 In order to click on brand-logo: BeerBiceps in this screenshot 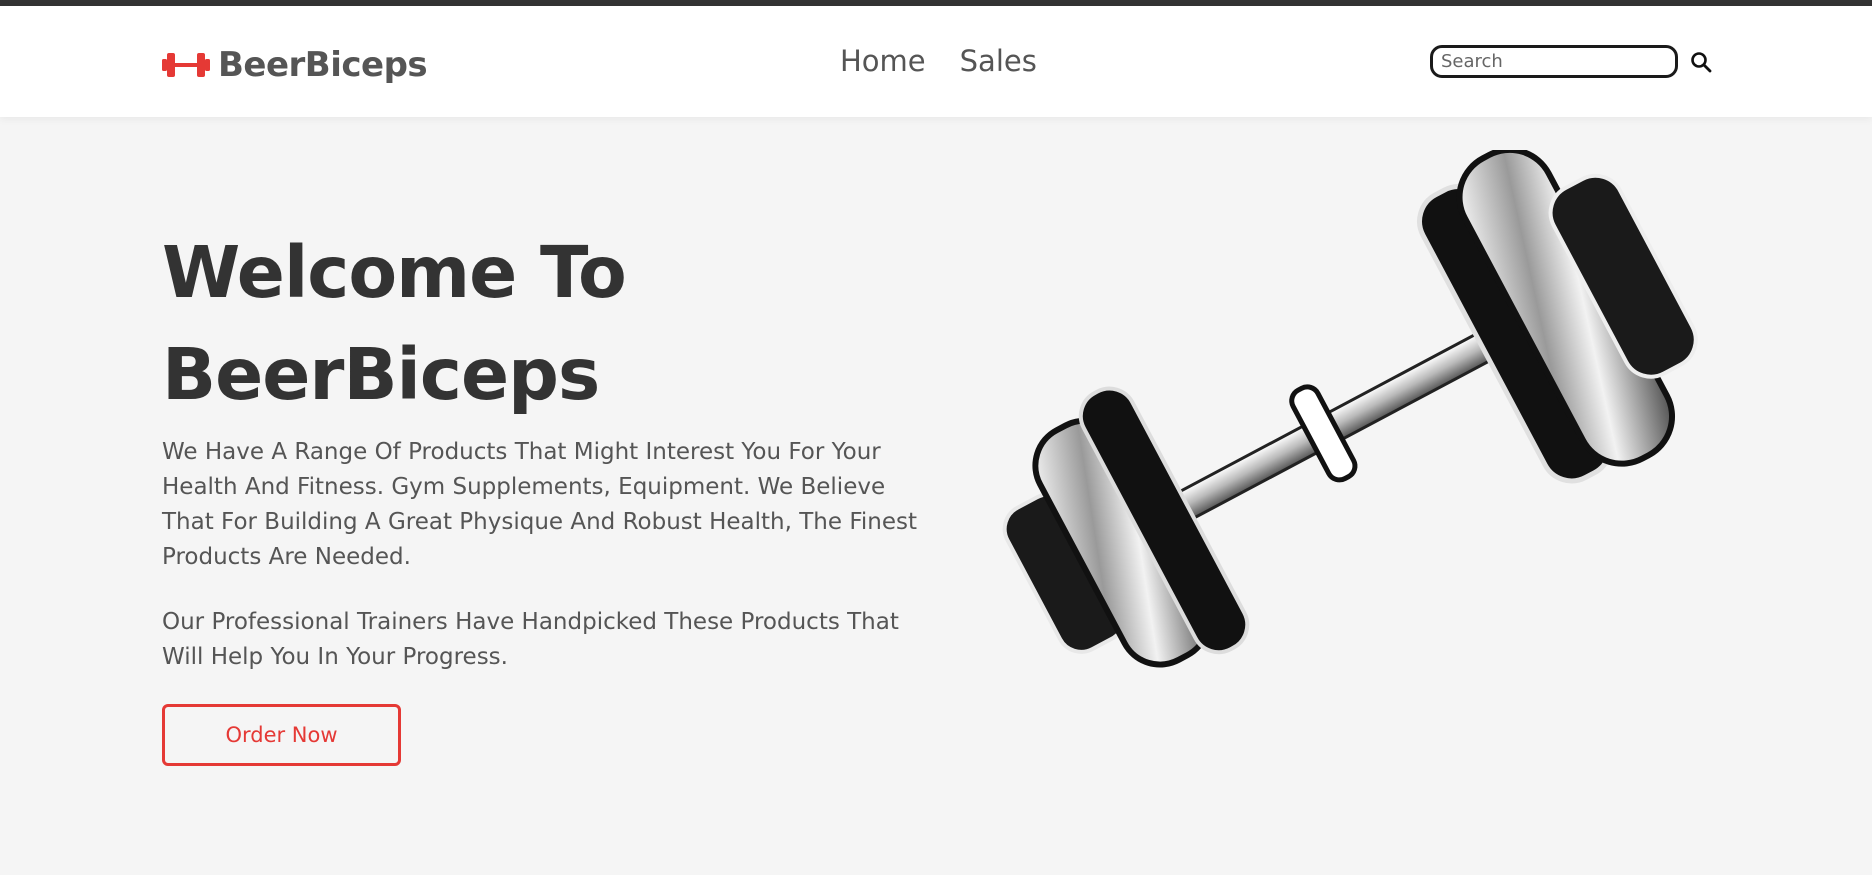, I will do `click(295, 65)`.